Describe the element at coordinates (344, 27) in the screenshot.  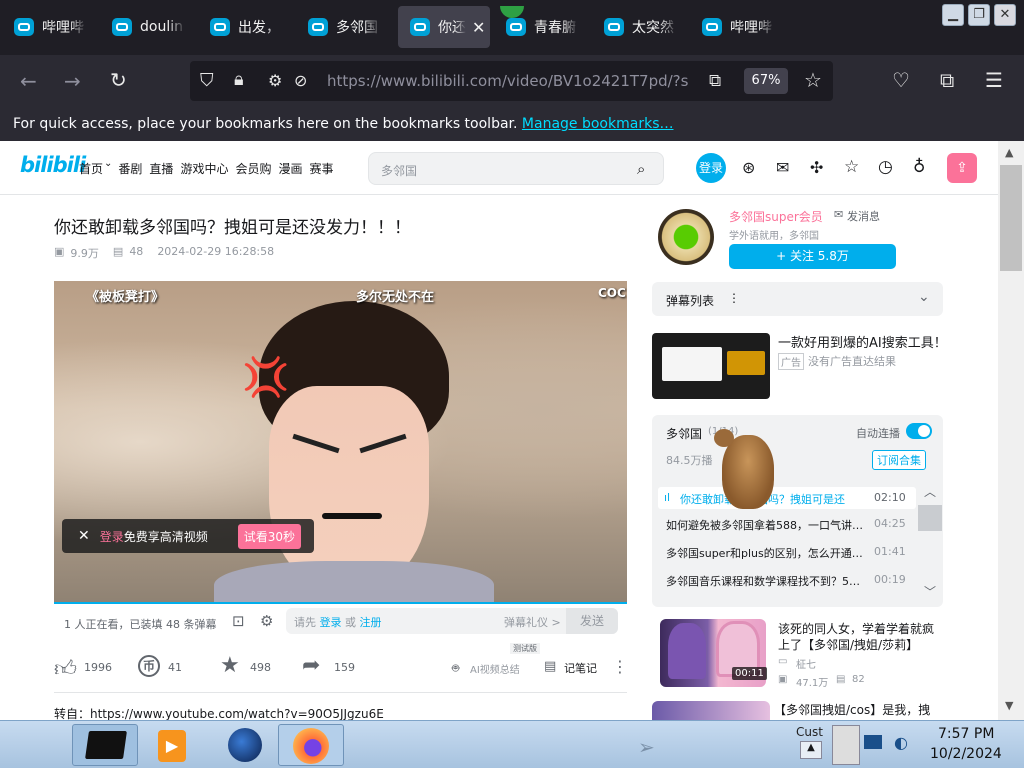
I see `tab-4: 多邻国` at that location.